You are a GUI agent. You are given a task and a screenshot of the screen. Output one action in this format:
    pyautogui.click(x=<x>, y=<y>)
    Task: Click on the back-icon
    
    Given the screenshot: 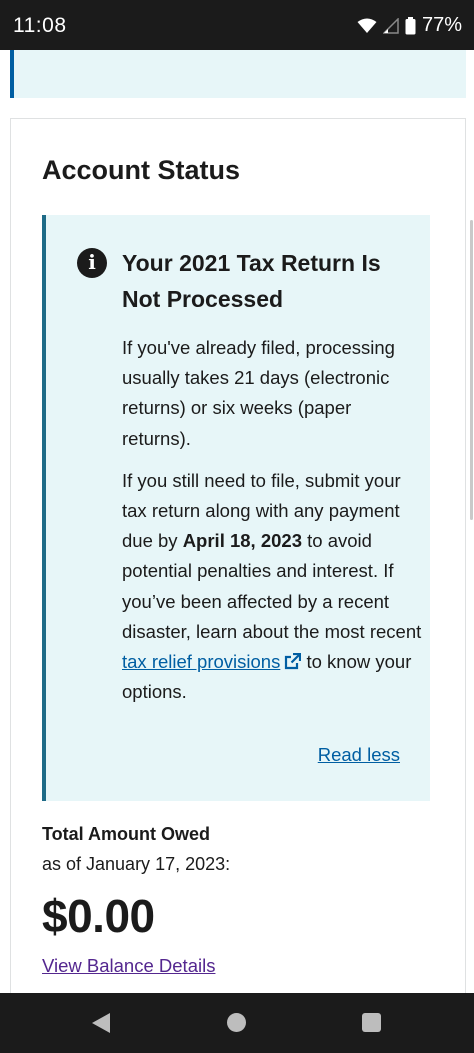 What is the action you would take?
    pyautogui.click(x=101, y=1023)
    